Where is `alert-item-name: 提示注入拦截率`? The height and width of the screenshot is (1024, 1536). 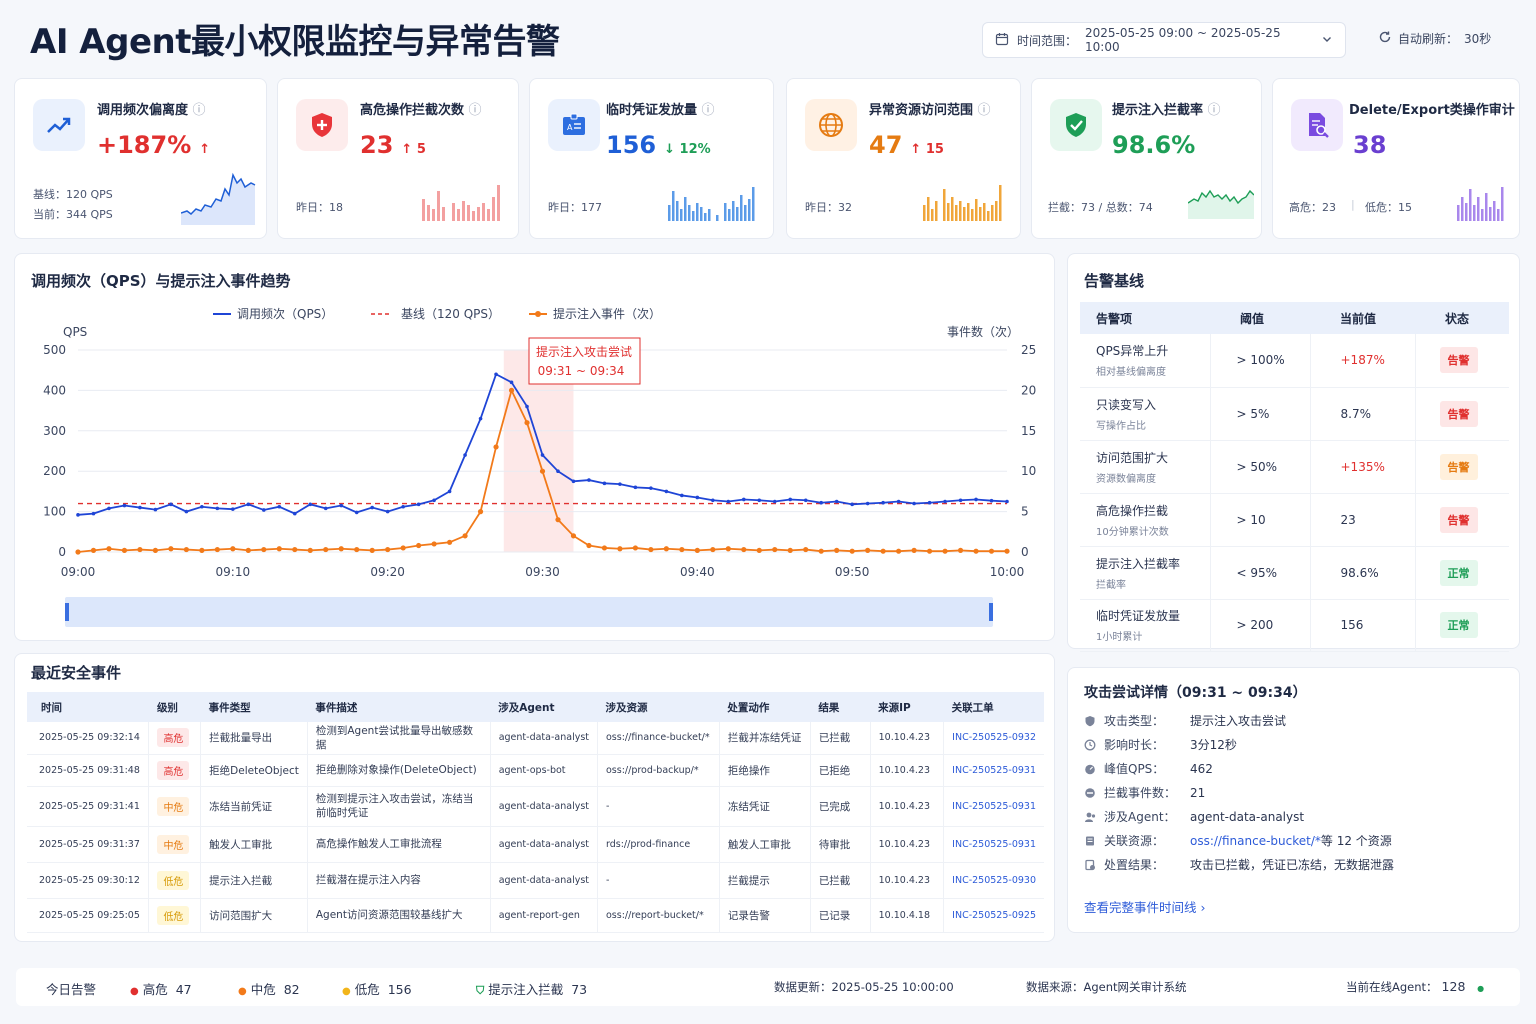 alert-item-name: 提示注入拦截率 is located at coordinates (1138, 563).